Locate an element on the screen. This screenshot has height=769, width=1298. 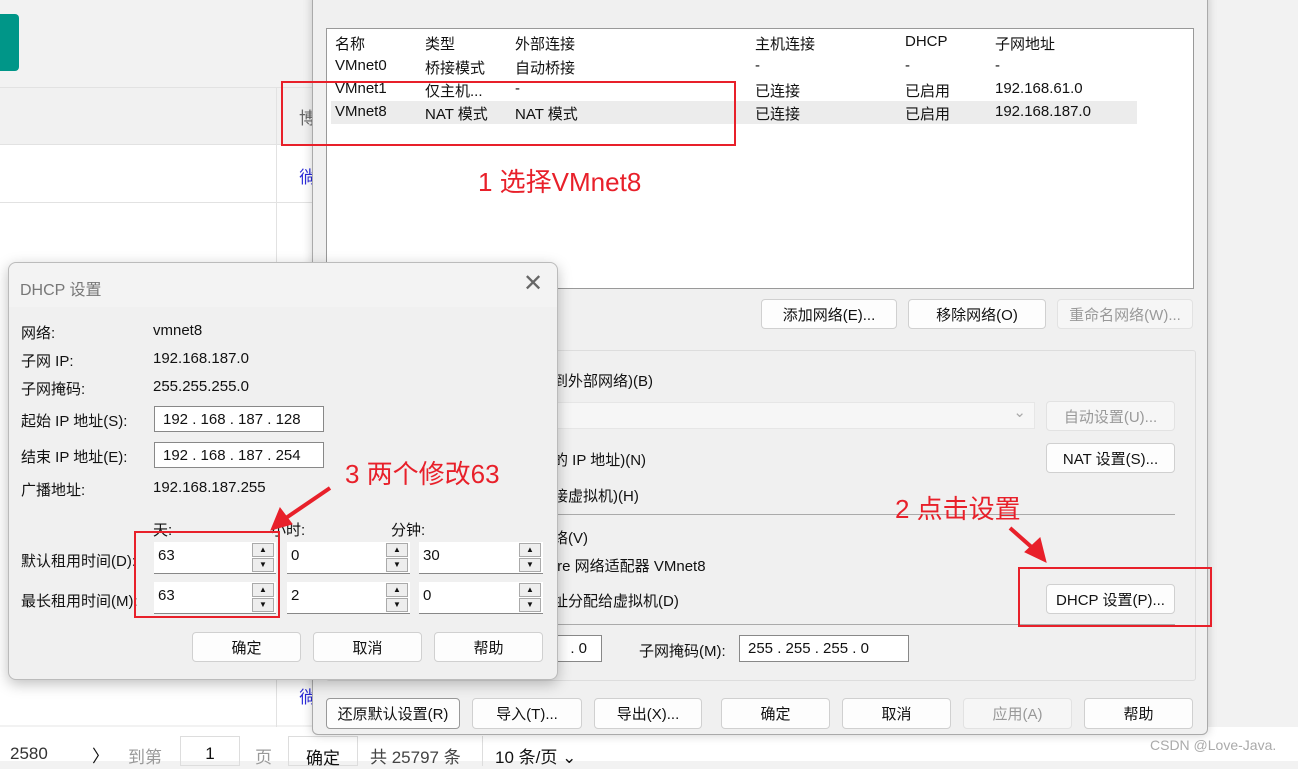
arrow-icon is located at coordinates (658, 524).